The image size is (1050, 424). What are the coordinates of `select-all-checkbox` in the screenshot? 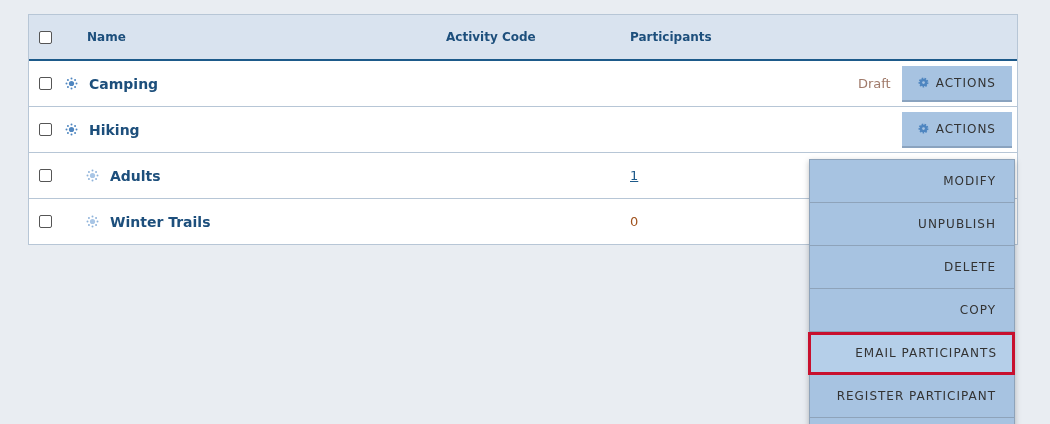 It's located at (45, 37).